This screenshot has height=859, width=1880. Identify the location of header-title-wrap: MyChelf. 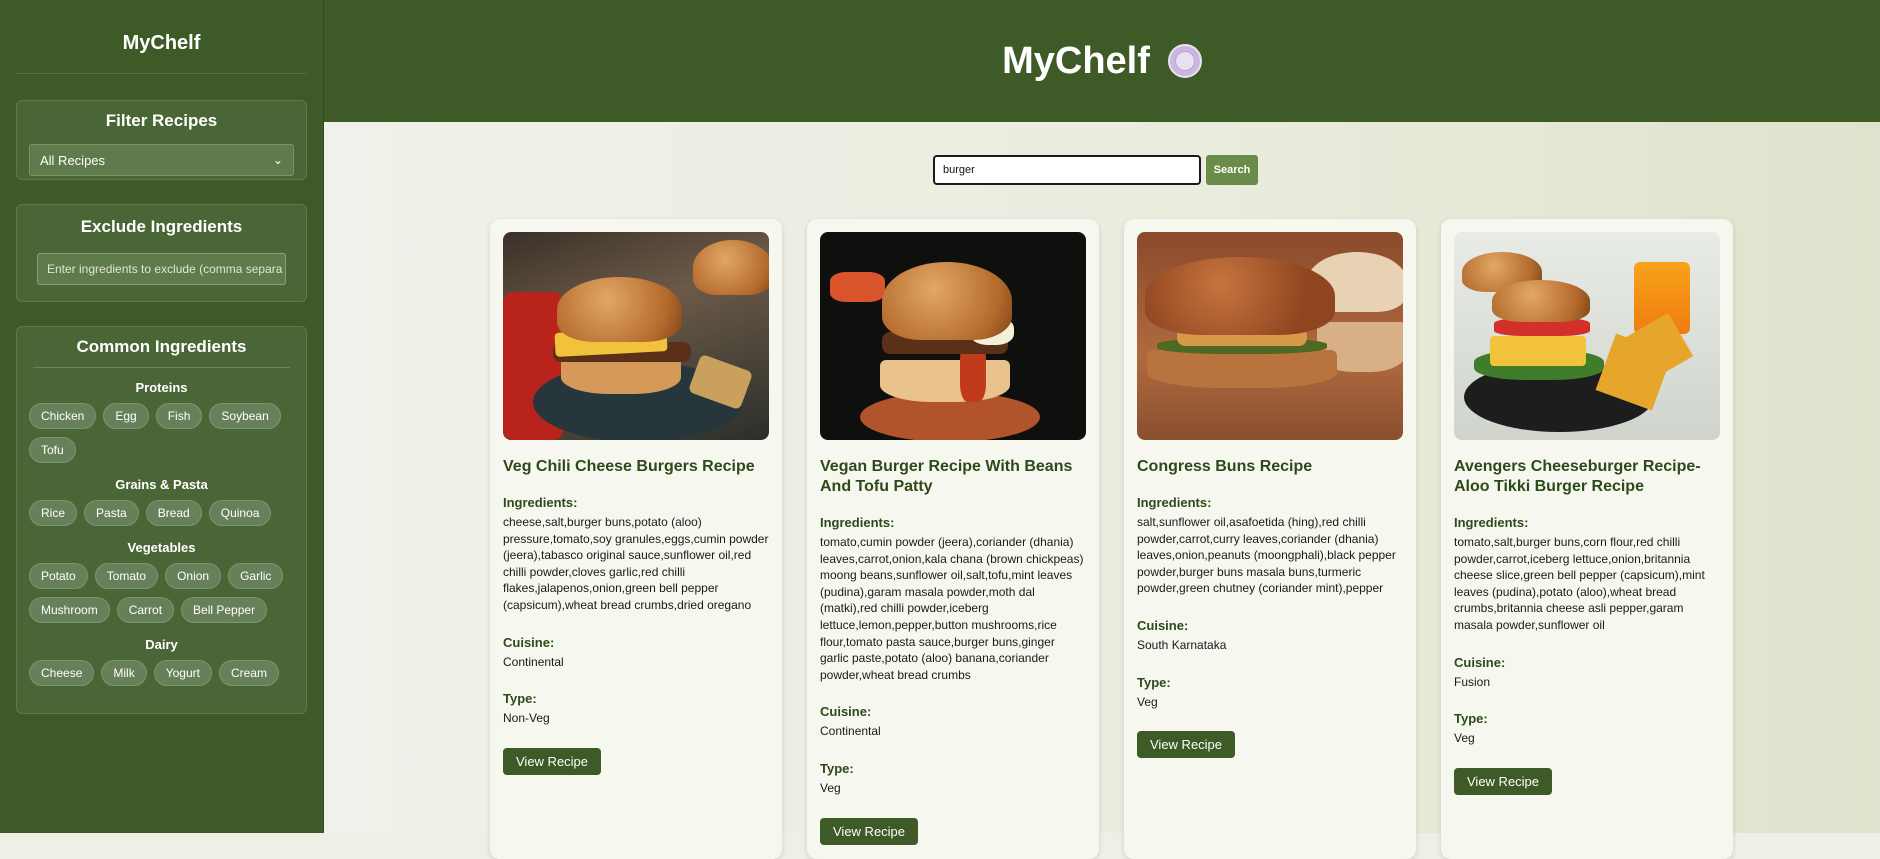
(1102, 61).